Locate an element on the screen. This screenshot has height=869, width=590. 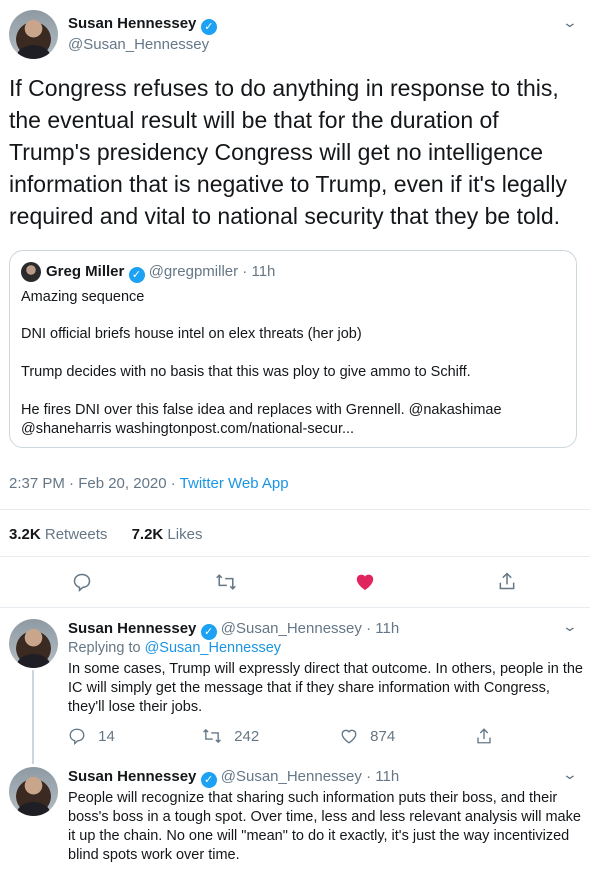
quoted-header: Greg Miller ✓ @gregpmiller · 11h is located at coordinates (160, 273).